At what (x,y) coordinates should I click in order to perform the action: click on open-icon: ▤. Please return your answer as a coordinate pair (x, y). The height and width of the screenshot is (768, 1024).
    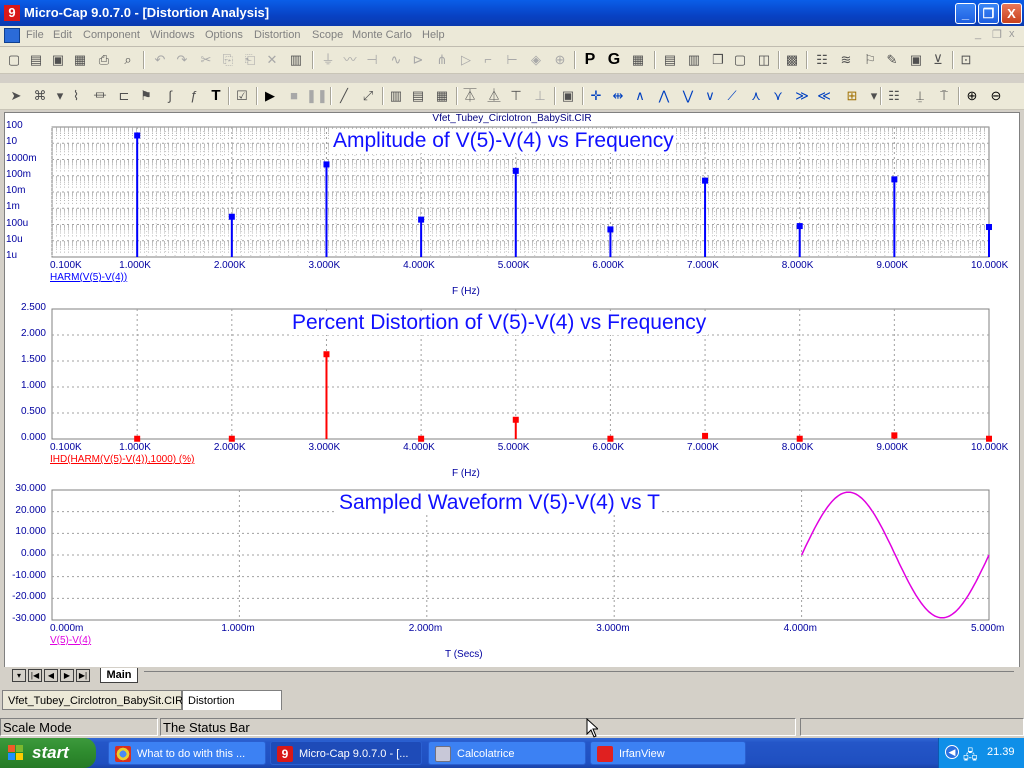
    Looking at the image, I should click on (36, 60).